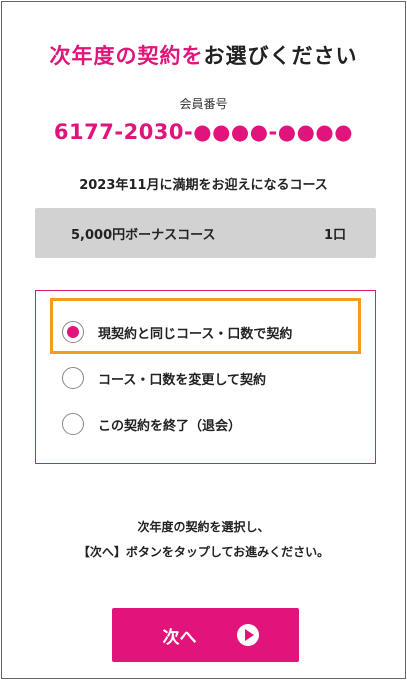  Describe the element at coordinates (203, 552) in the screenshot. I see `instruction-line-2: 【次へ】ボタンをタップしてお進みください。` at that location.